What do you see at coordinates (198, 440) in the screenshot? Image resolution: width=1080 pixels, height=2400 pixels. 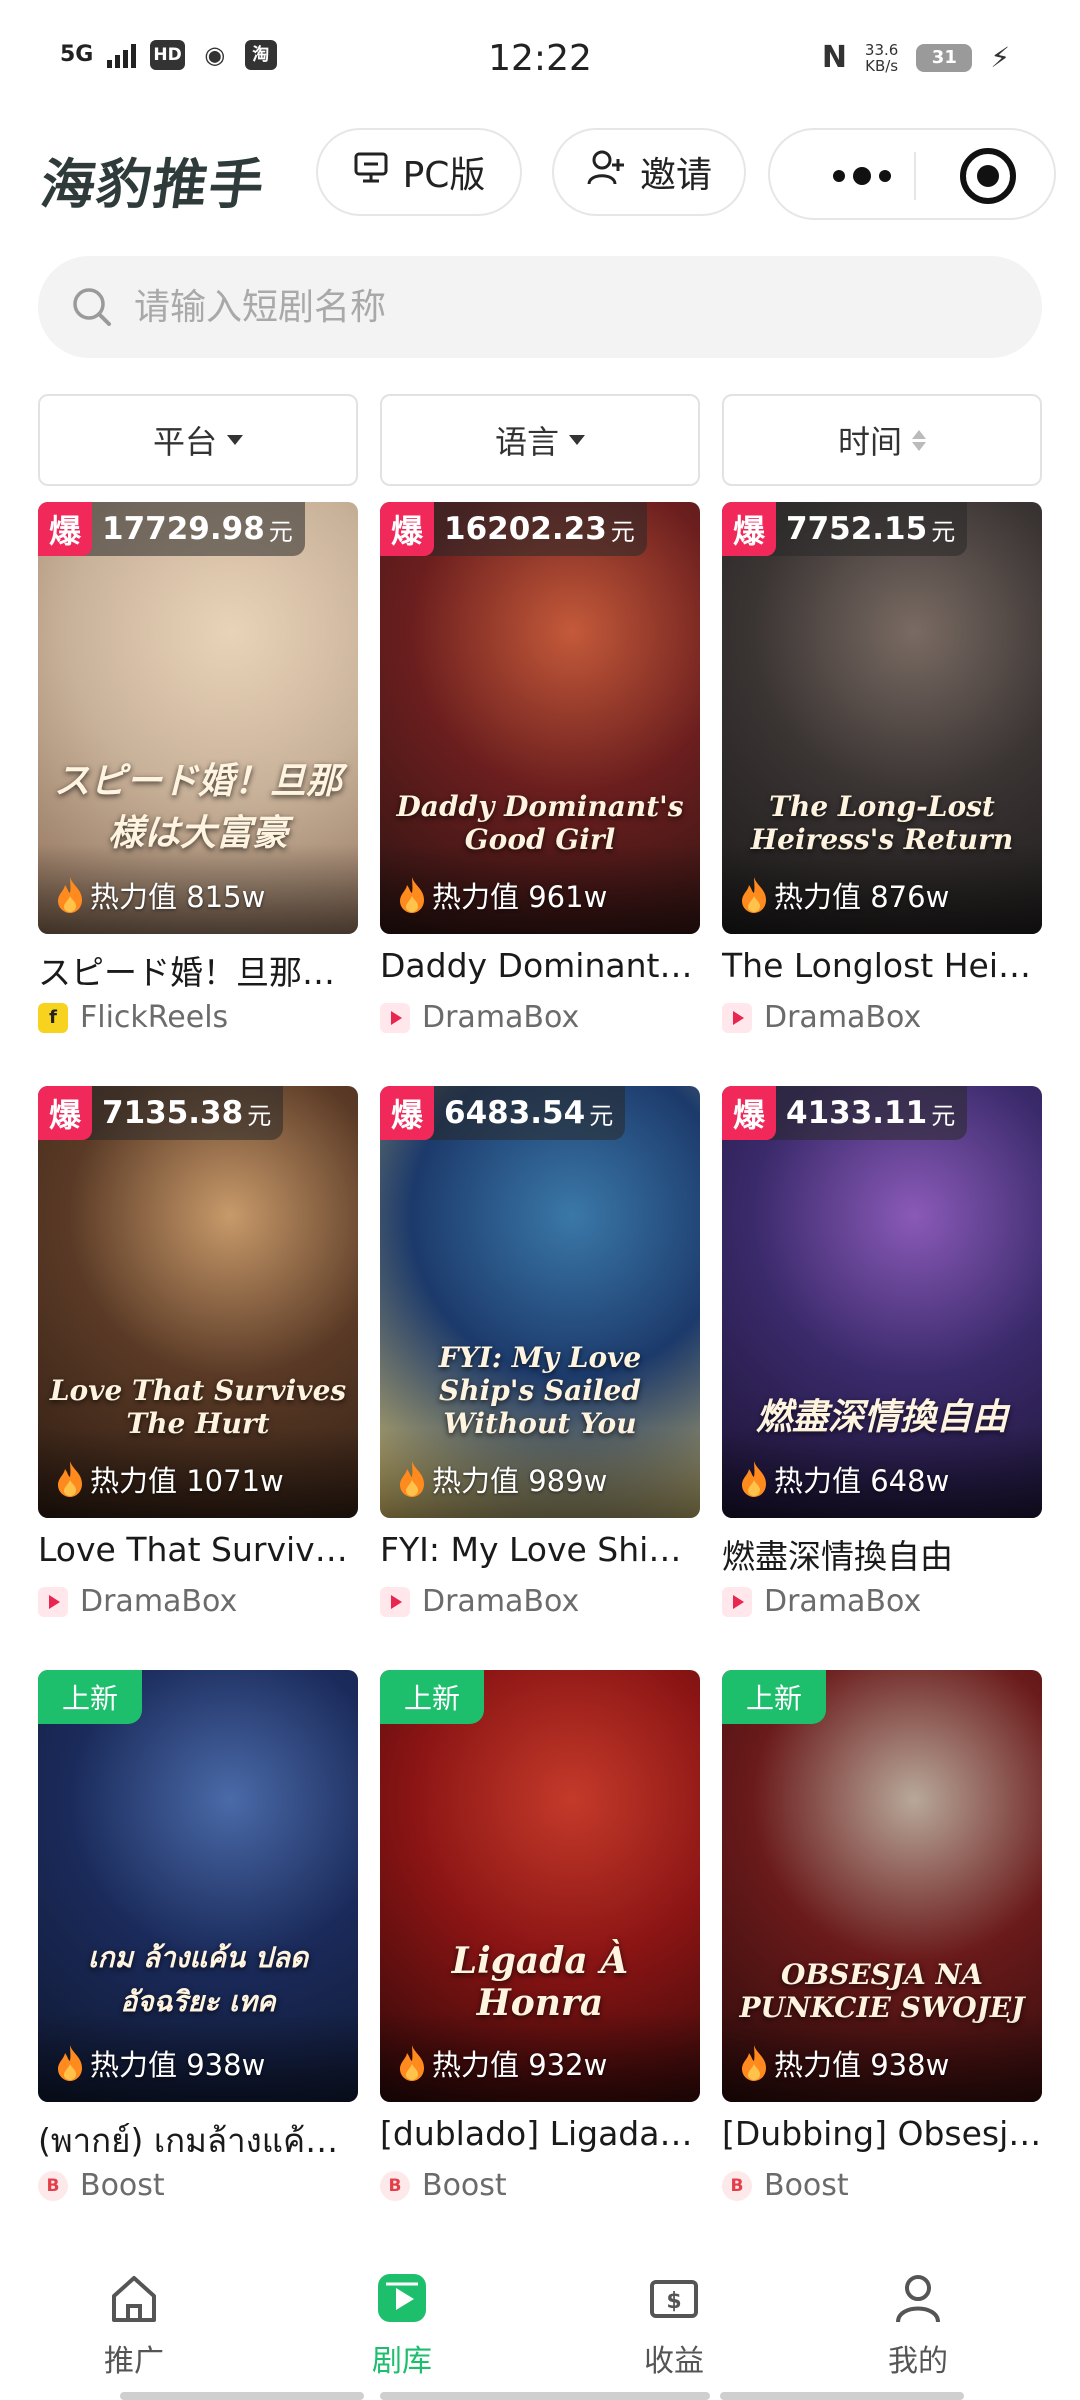 I see `platform-filter: 平台` at bounding box center [198, 440].